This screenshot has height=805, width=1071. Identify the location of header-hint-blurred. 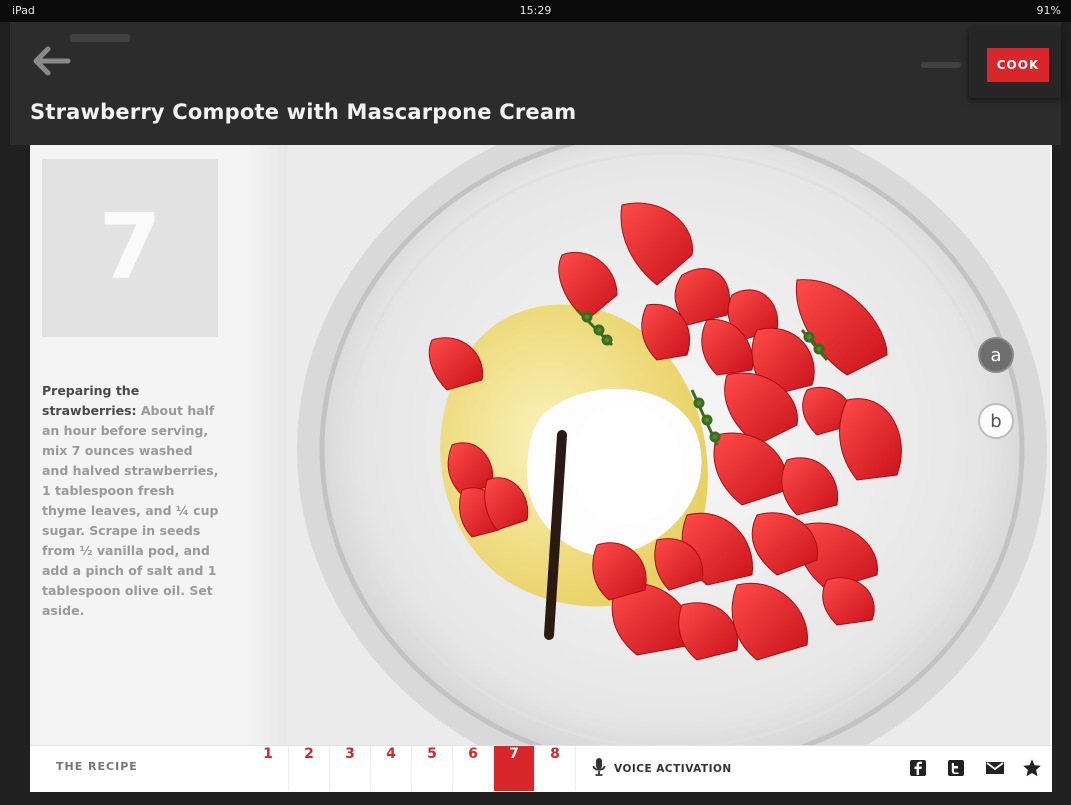
(941, 65).